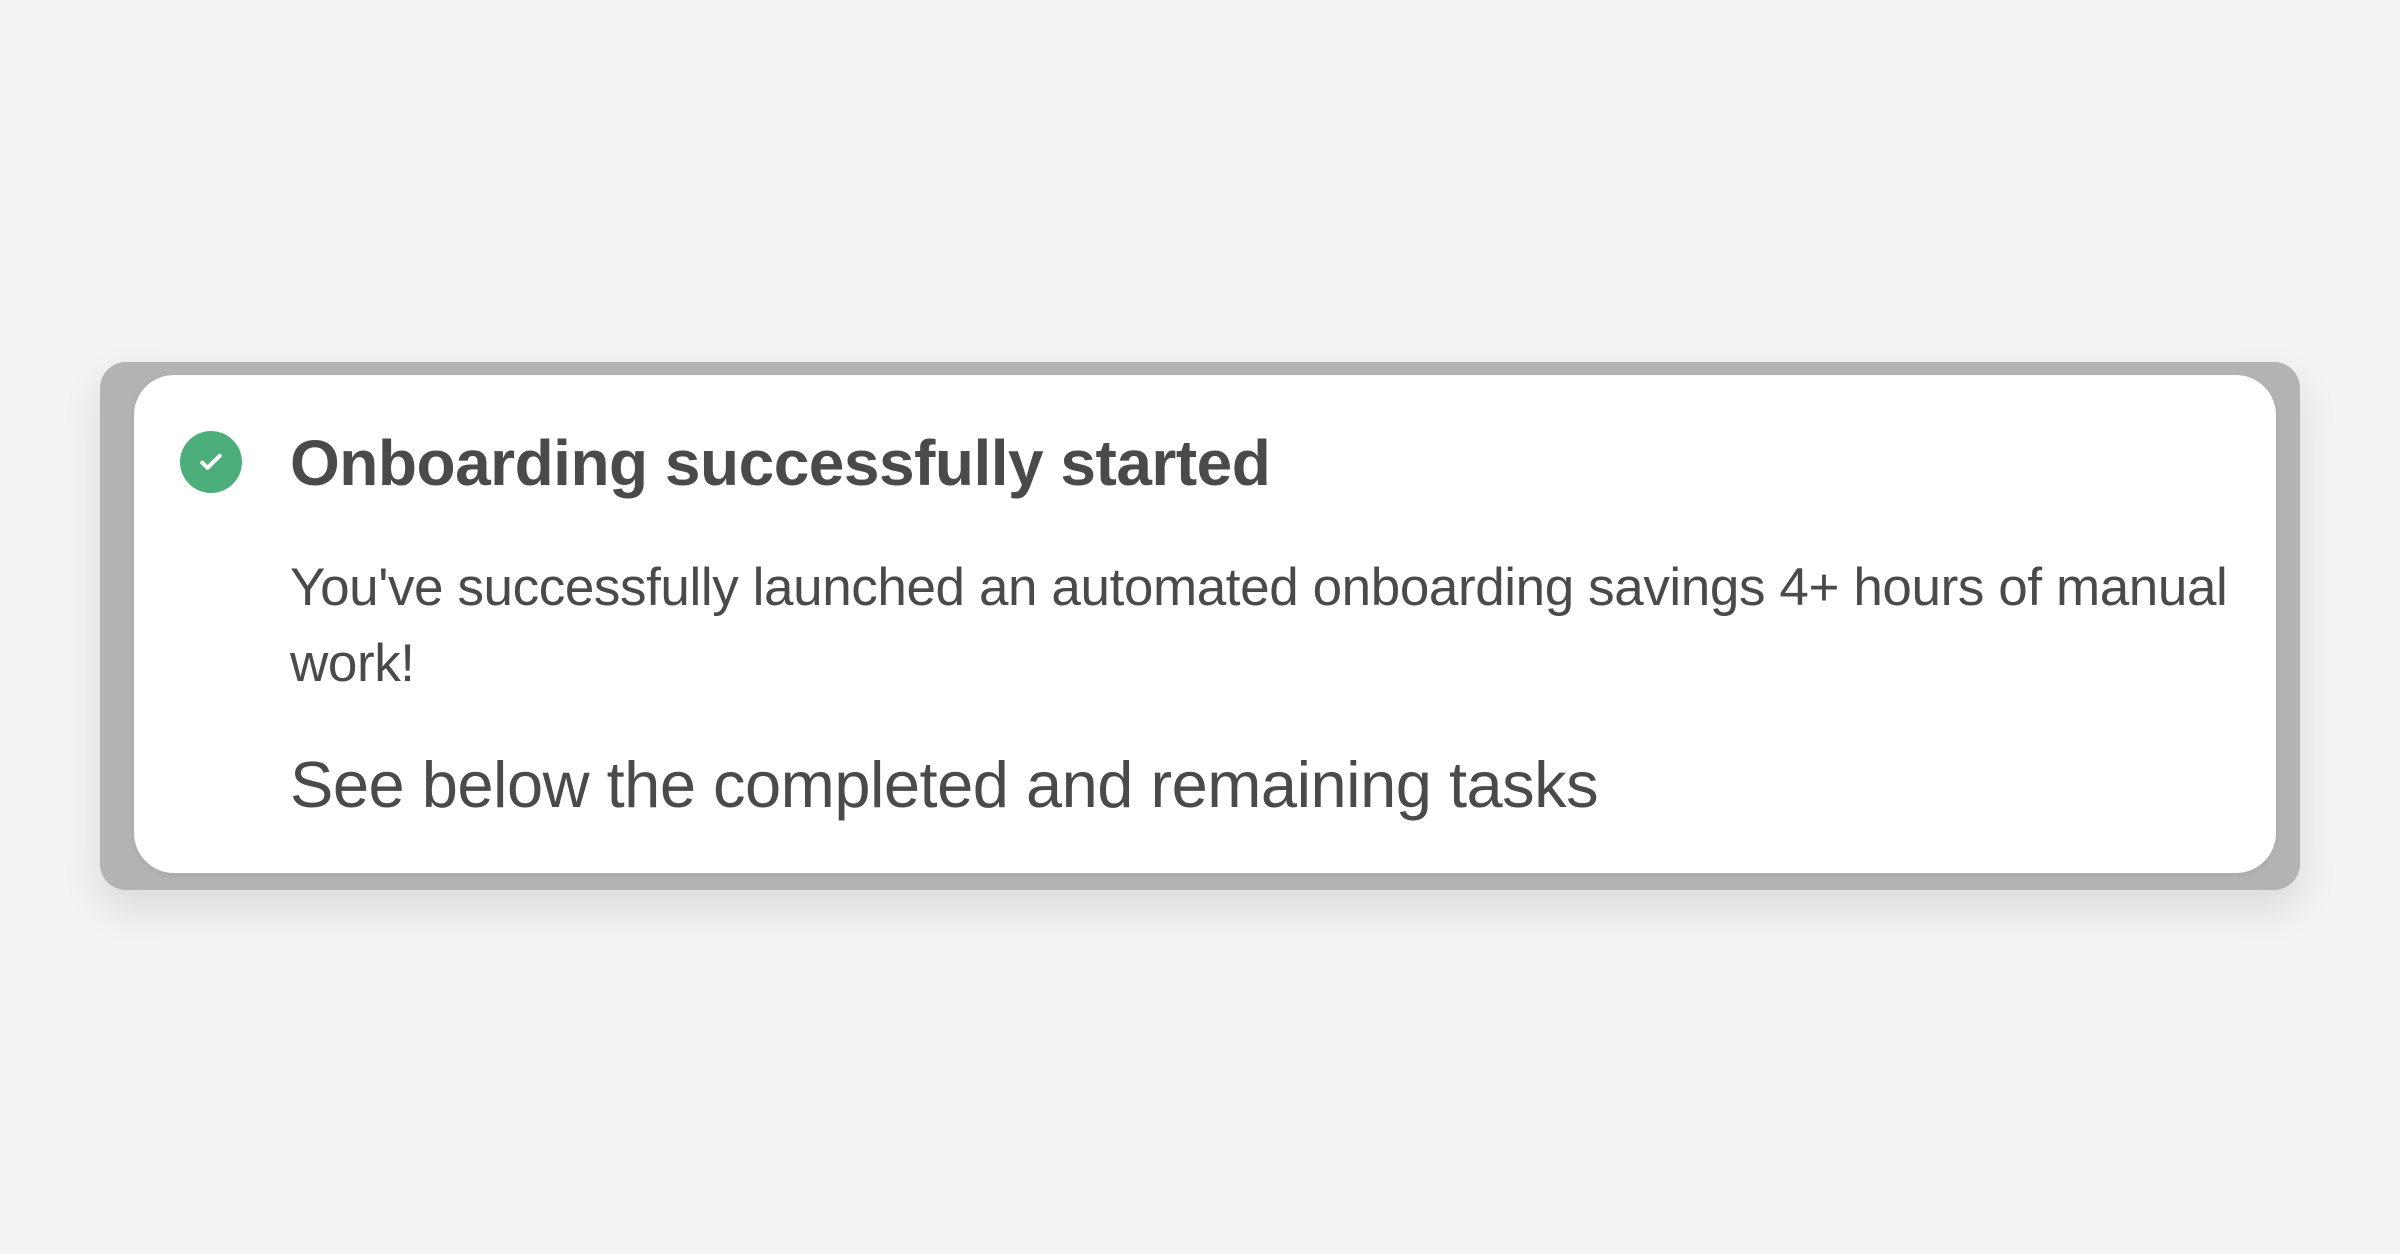 The image size is (2400, 1254). I want to click on check-circle-icon, so click(211, 462).